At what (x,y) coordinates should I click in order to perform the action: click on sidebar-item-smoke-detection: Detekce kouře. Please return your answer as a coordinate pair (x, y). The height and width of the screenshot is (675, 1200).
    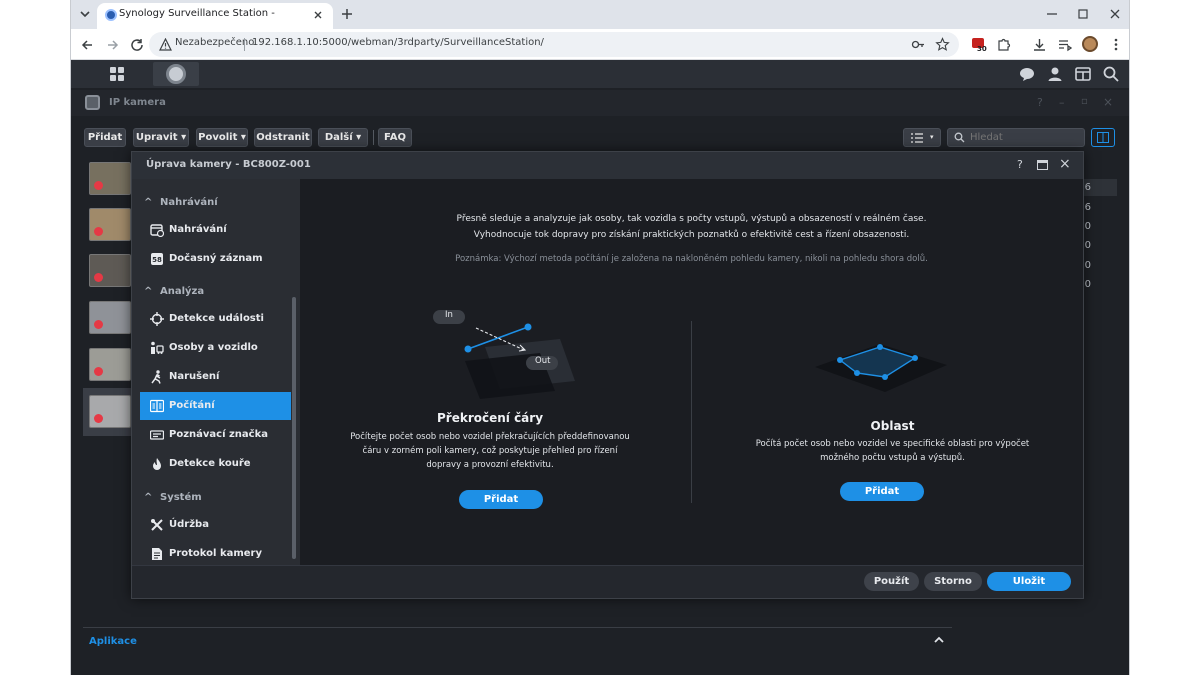
    Looking at the image, I should click on (215, 464).